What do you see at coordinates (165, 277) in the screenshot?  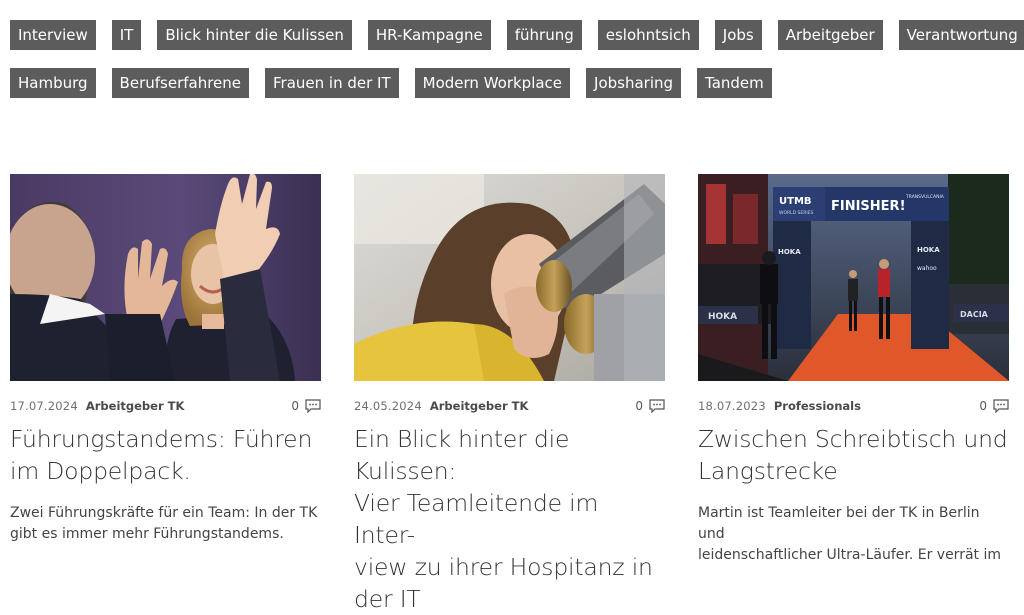 I see `article-image-high-five` at bounding box center [165, 277].